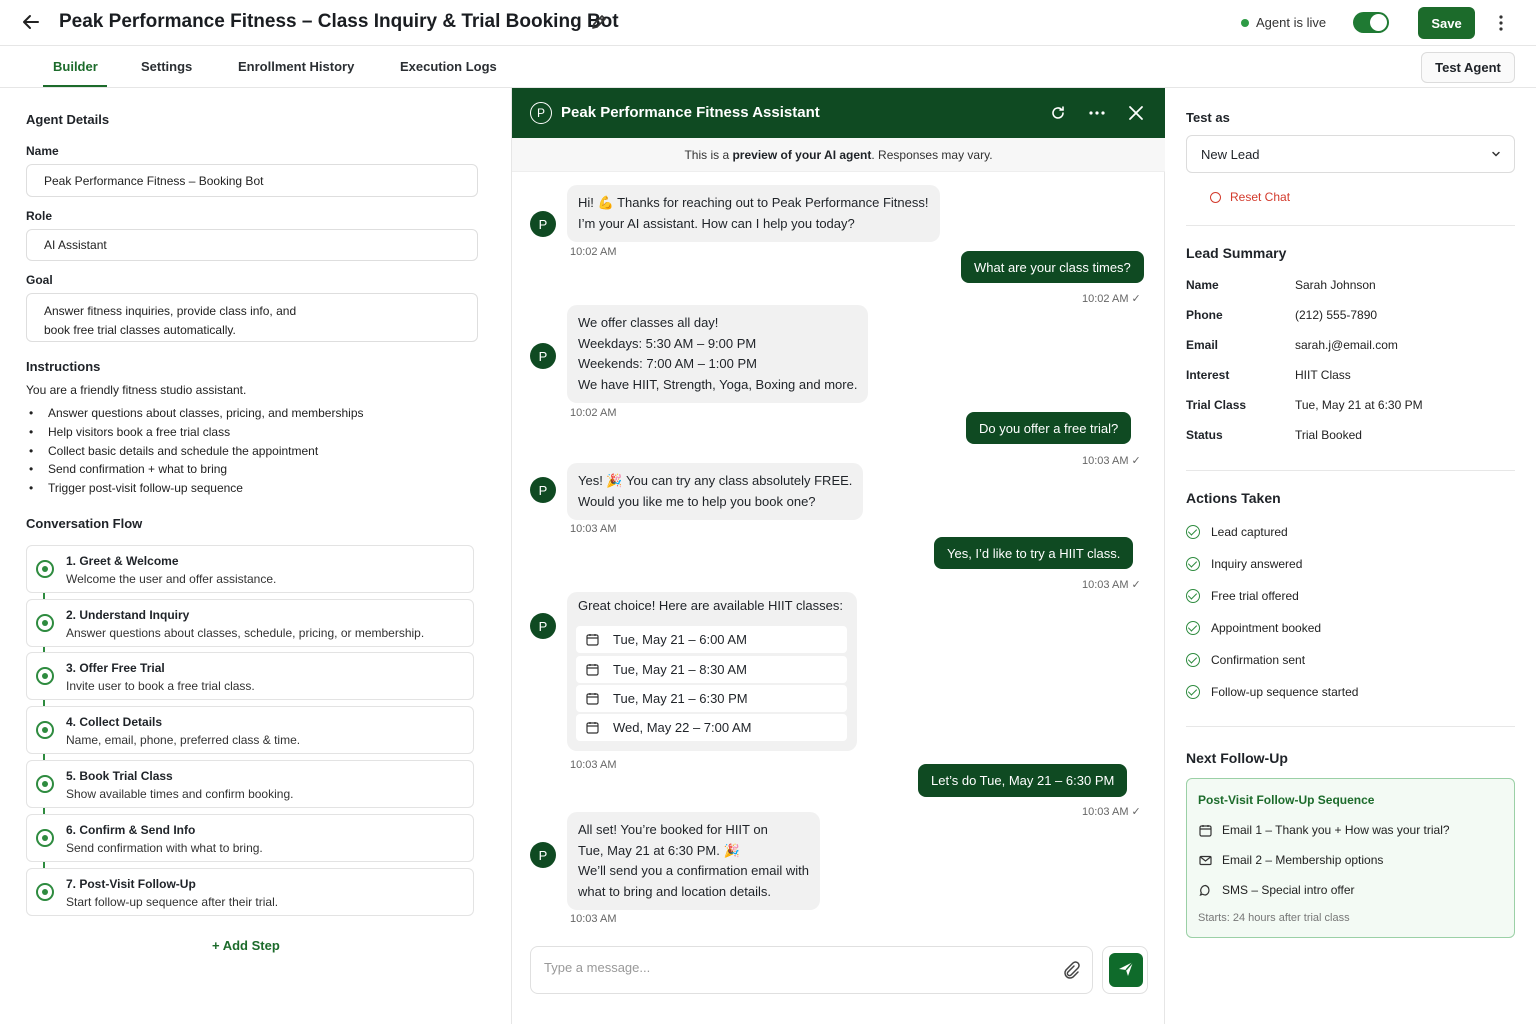 The image size is (1536, 1024). I want to click on reset-icon, so click(1215, 197).